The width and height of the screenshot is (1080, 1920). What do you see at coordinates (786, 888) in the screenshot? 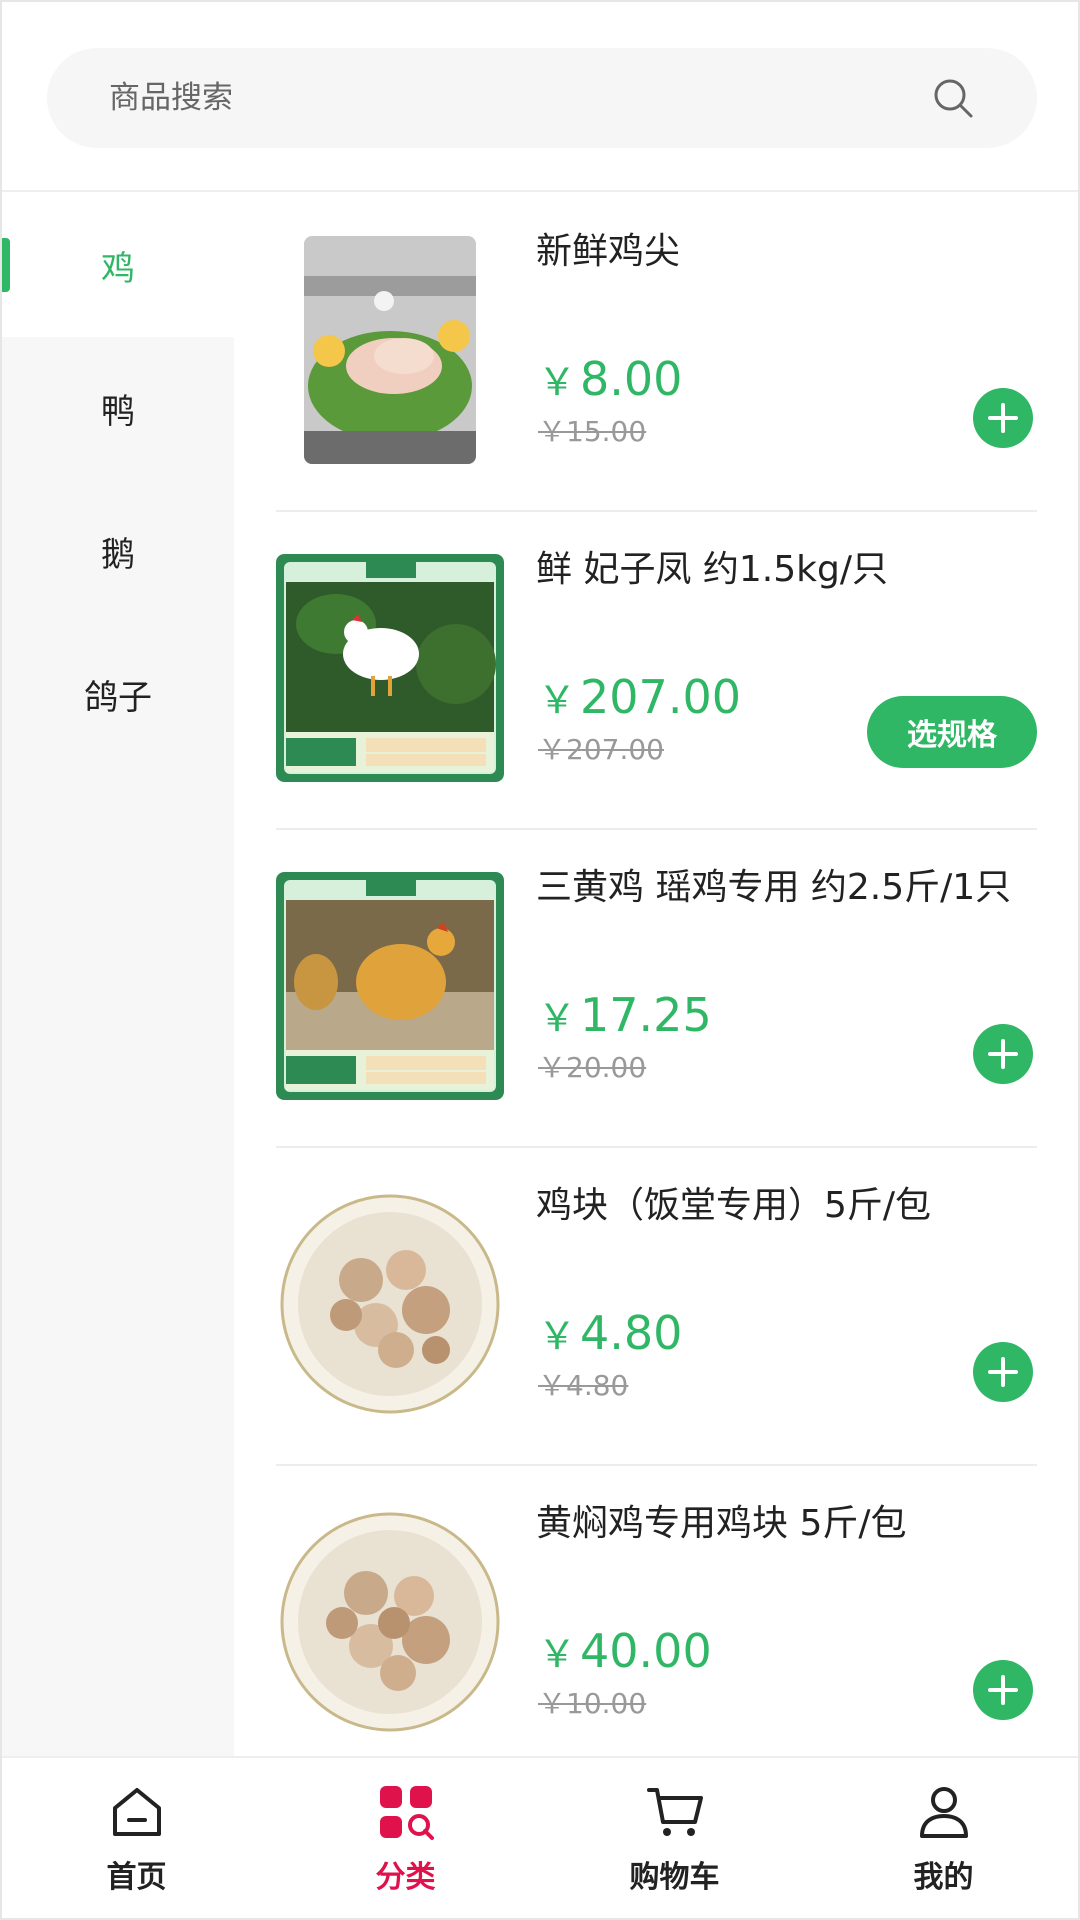
I see `product-name: 三黄鸡 瑶鸡专用 约2.5斤/1只` at bounding box center [786, 888].